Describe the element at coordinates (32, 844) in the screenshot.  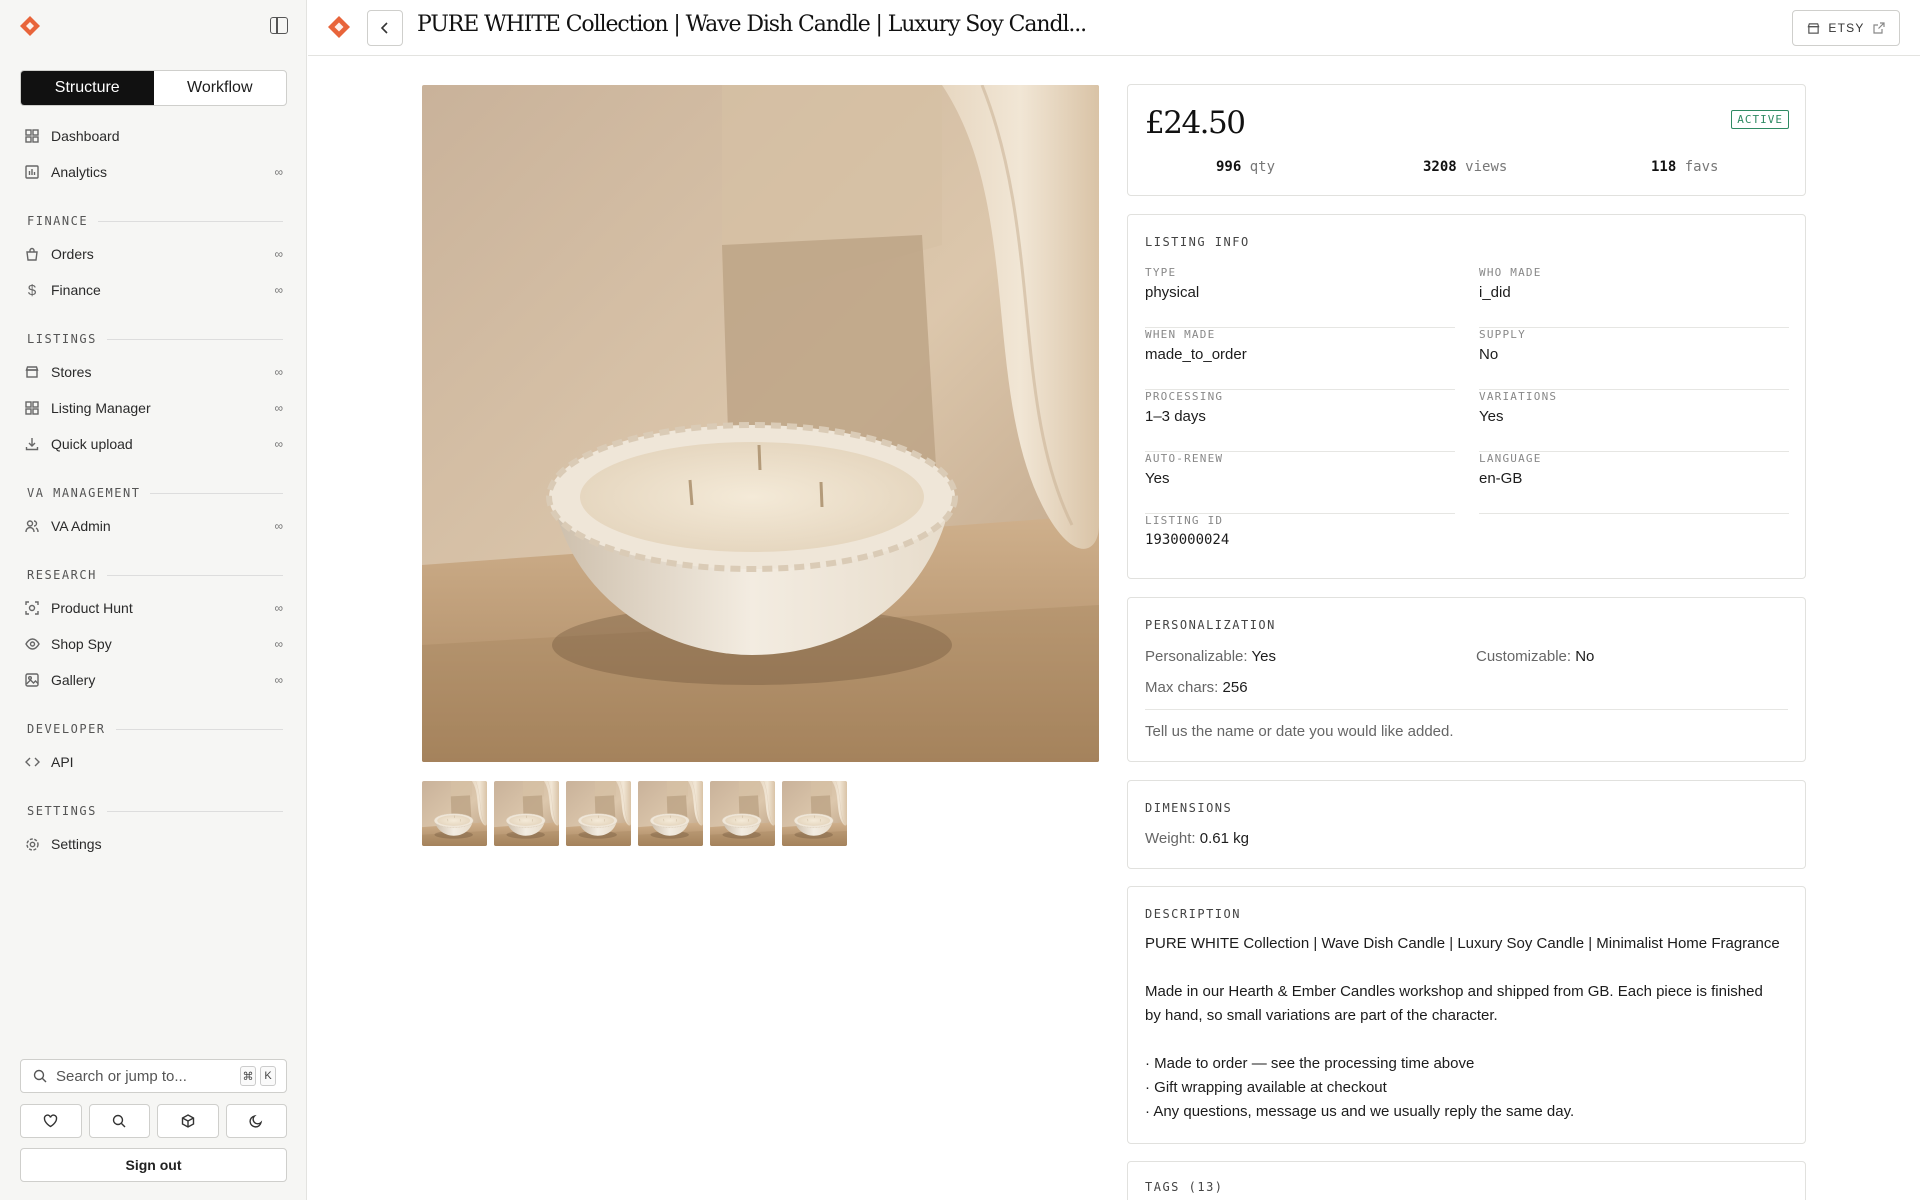
I see `gear-icon` at that location.